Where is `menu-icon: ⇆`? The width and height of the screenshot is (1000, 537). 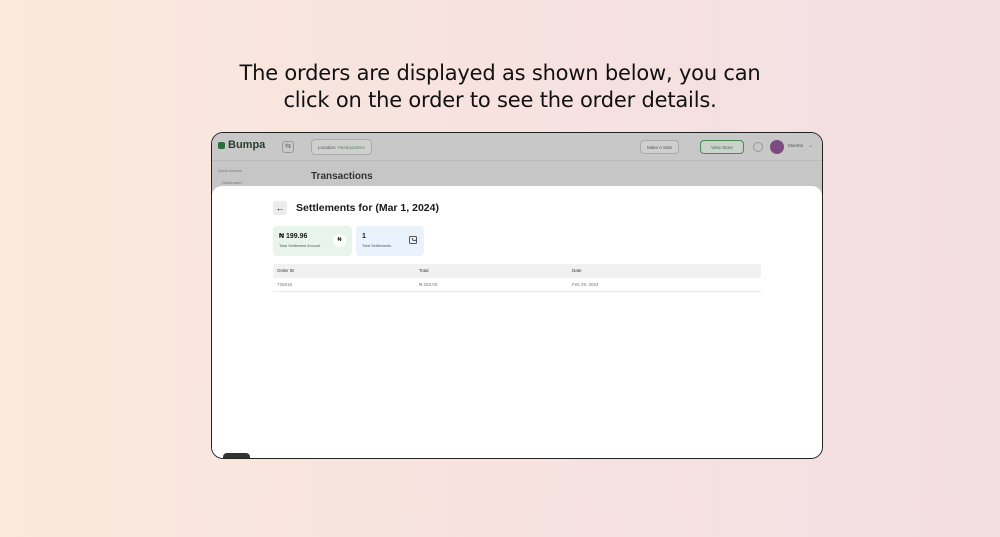 menu-icon: ⇆ is located at coordinates (288, 147).